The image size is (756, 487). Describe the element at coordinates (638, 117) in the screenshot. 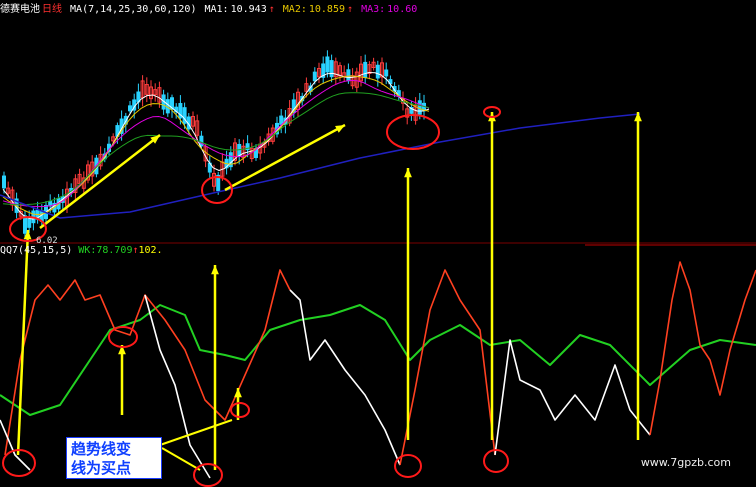

I see `signal-arrow-5-head` at that location.